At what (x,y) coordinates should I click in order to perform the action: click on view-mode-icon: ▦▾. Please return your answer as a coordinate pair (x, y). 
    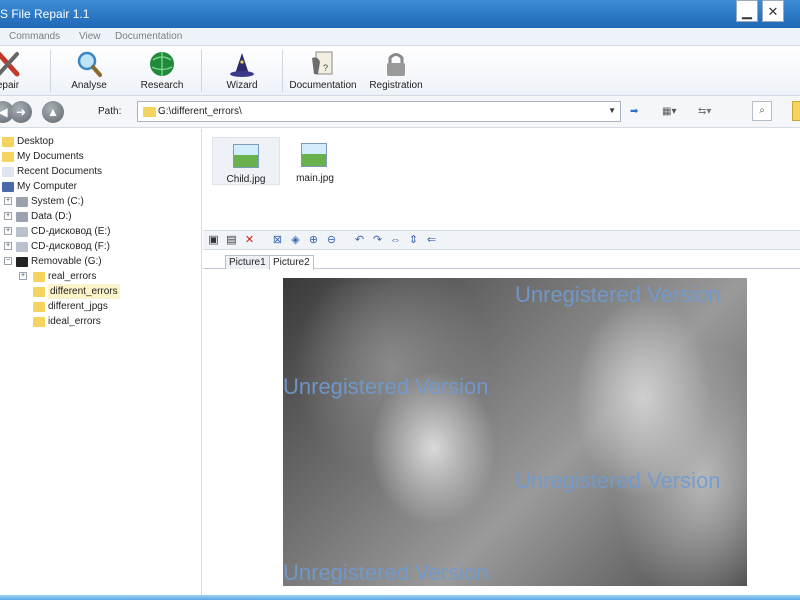
    Looking at the image, I should click on (669, 112).